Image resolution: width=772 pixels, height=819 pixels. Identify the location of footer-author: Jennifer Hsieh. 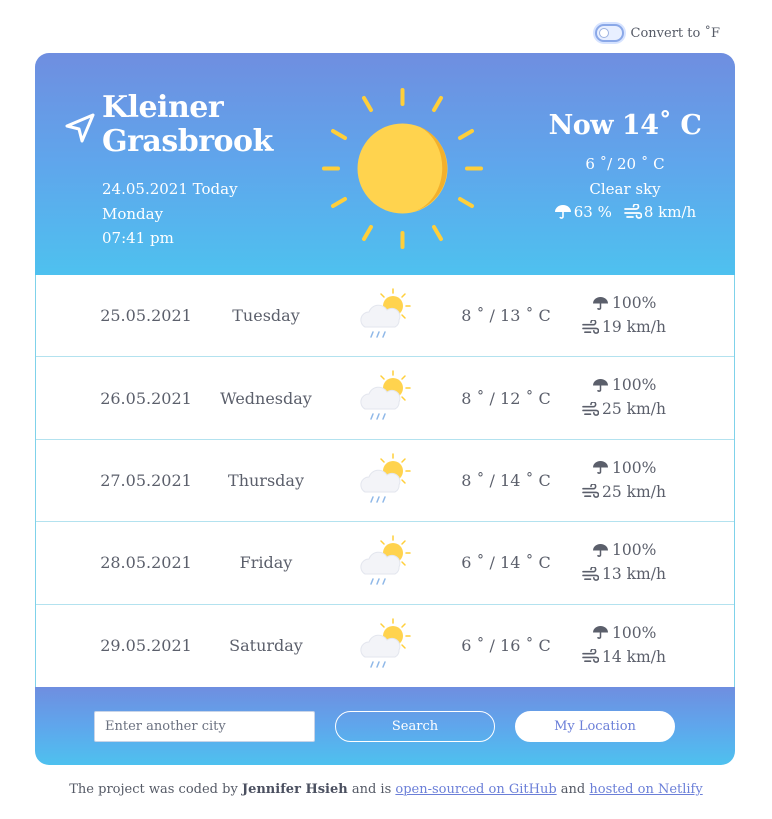
(294, 789).